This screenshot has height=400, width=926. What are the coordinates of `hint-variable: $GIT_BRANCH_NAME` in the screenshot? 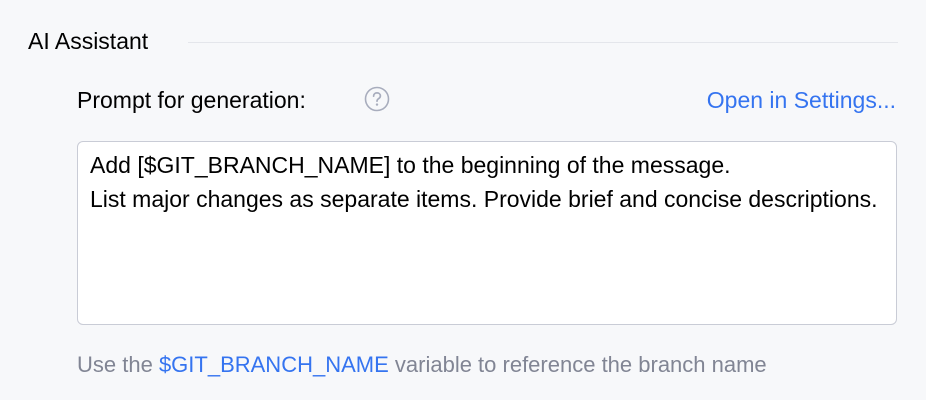 It's located at (273, 364).